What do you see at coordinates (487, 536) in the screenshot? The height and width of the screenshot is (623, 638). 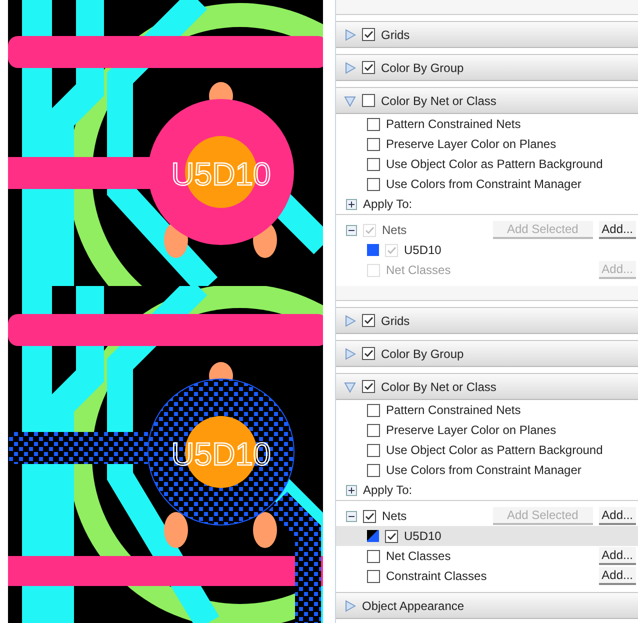 I see `selected-row: U5D10` at bounding box center [487, 536].